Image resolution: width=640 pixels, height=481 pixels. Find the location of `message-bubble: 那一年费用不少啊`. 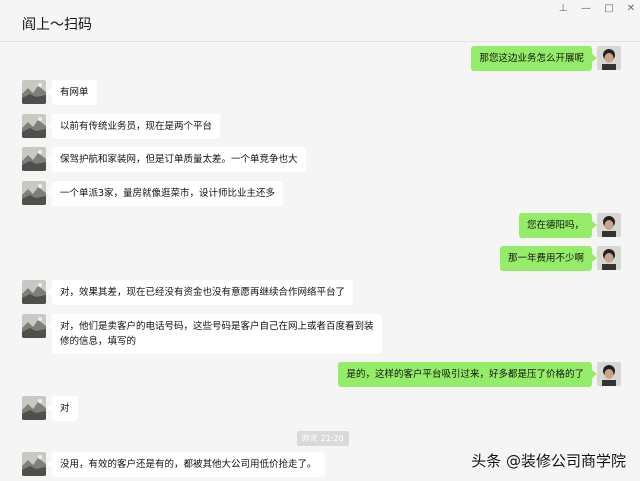

message-bubble: 那一年费用不少啊 is located at coordinates (548, 258).